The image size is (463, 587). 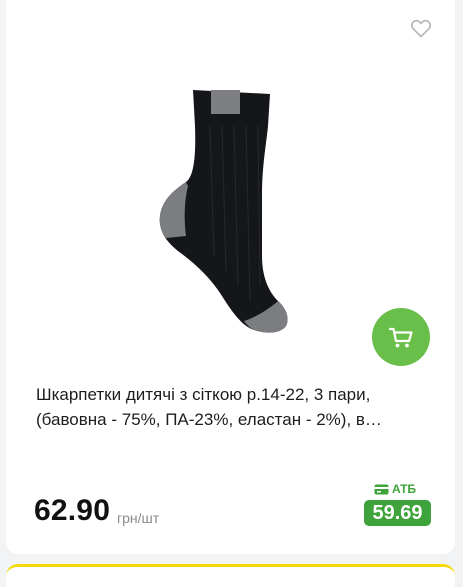 What do you see at coordinates (404, 489) in the screenshot?
I see `loyalty-label-text: АТБ` at bounding box center [404, 489].